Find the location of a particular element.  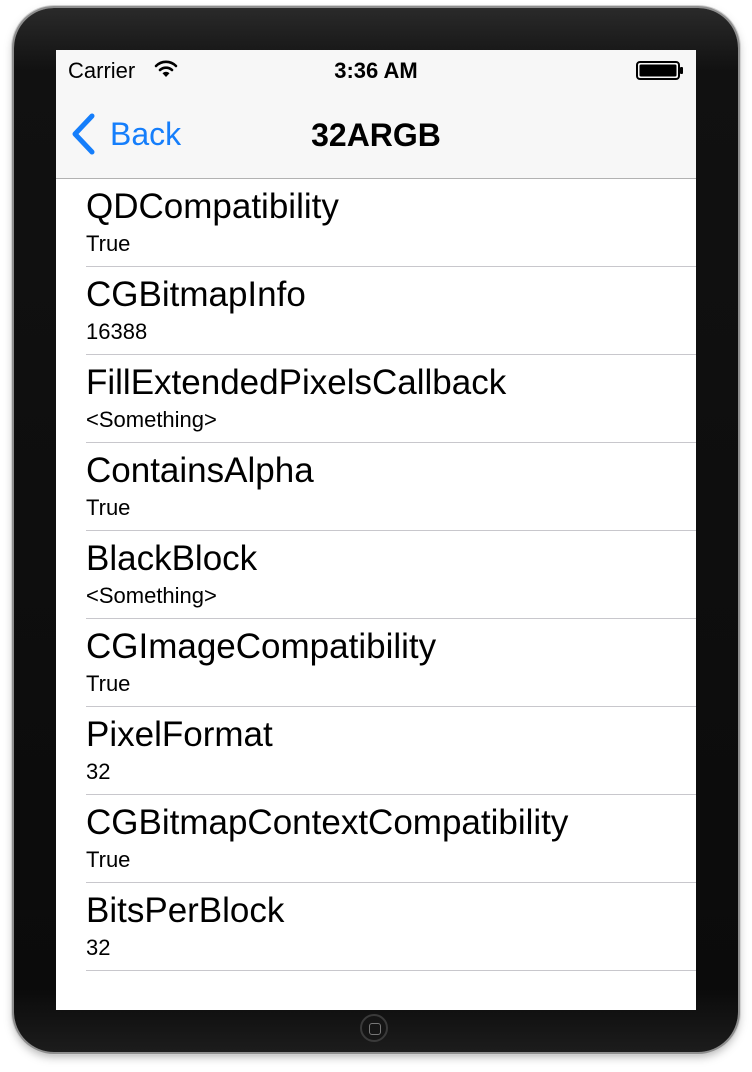

status-bar: Carrier 3:36 AM is located at coordinates (376, 70).